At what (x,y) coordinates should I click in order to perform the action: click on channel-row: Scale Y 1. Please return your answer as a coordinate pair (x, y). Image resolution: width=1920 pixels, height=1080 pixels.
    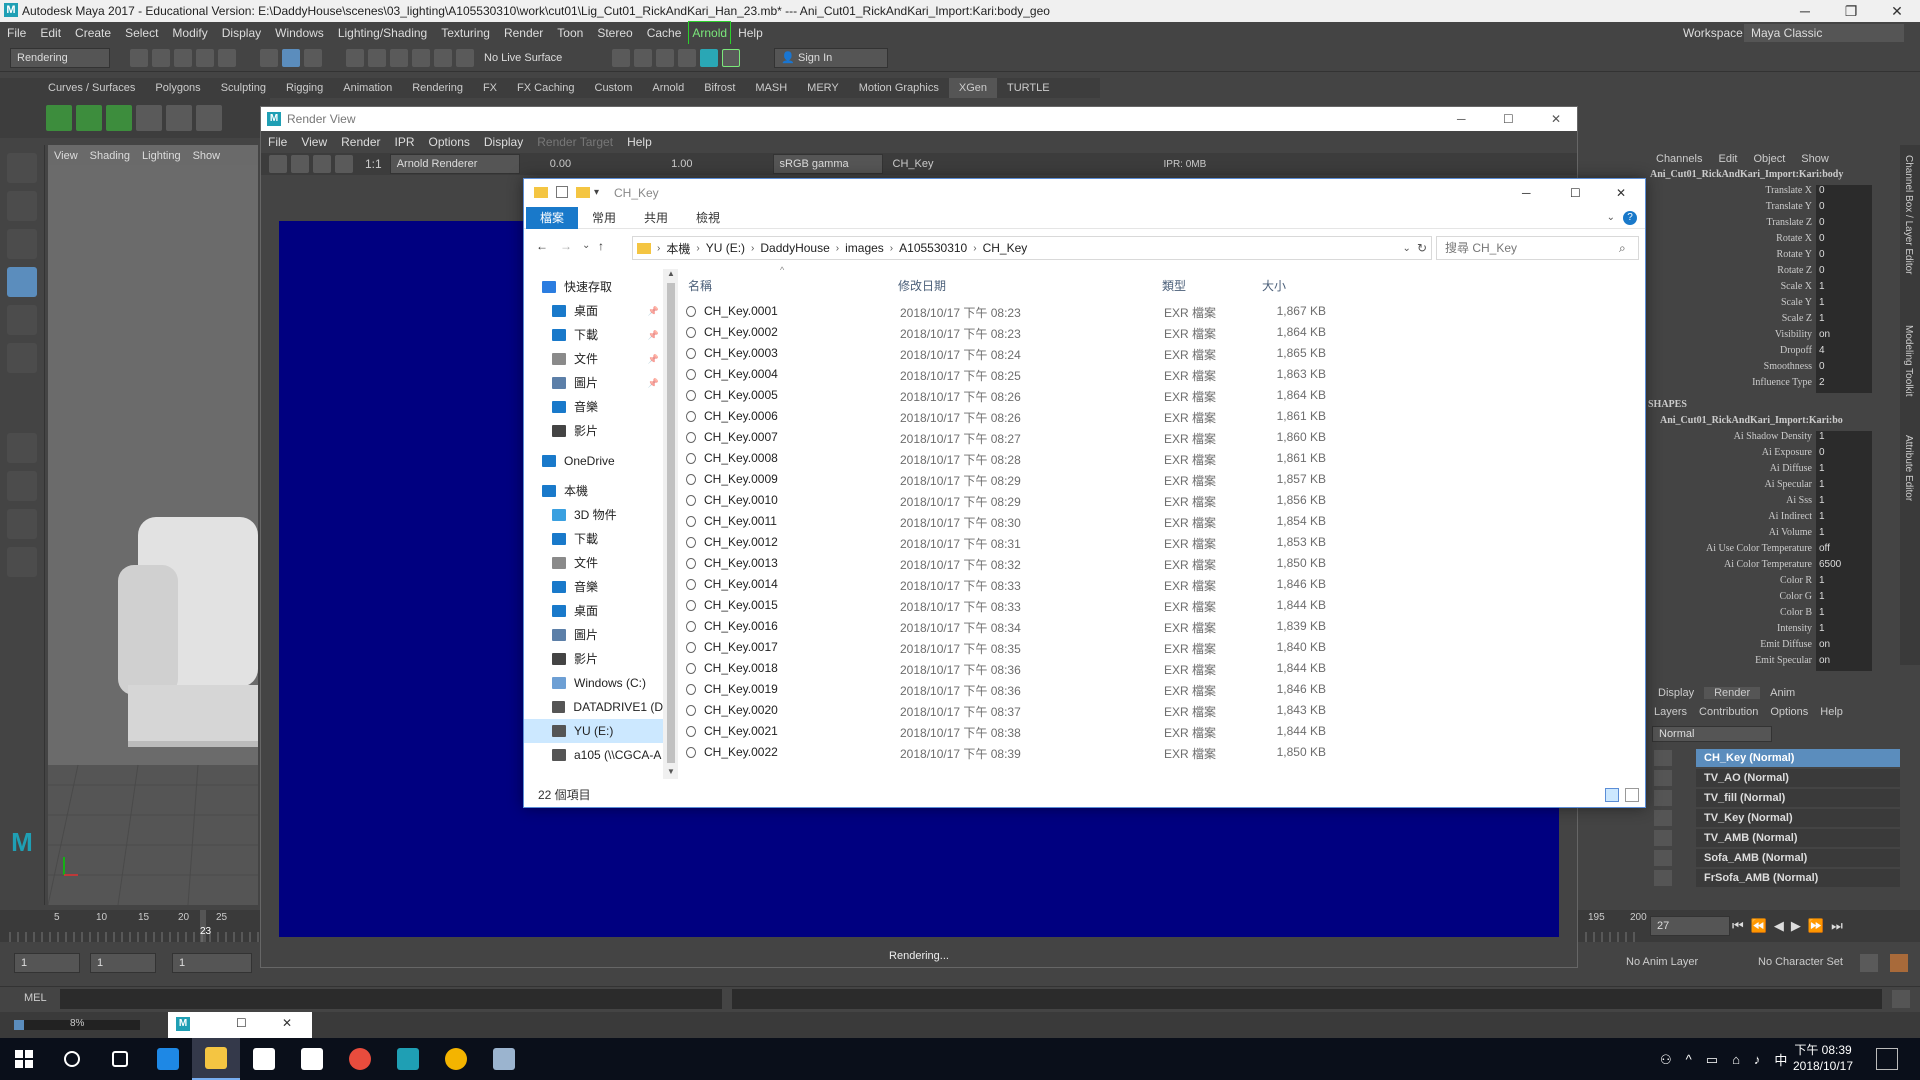
    Looking at the image, I should click on (1774, 305).